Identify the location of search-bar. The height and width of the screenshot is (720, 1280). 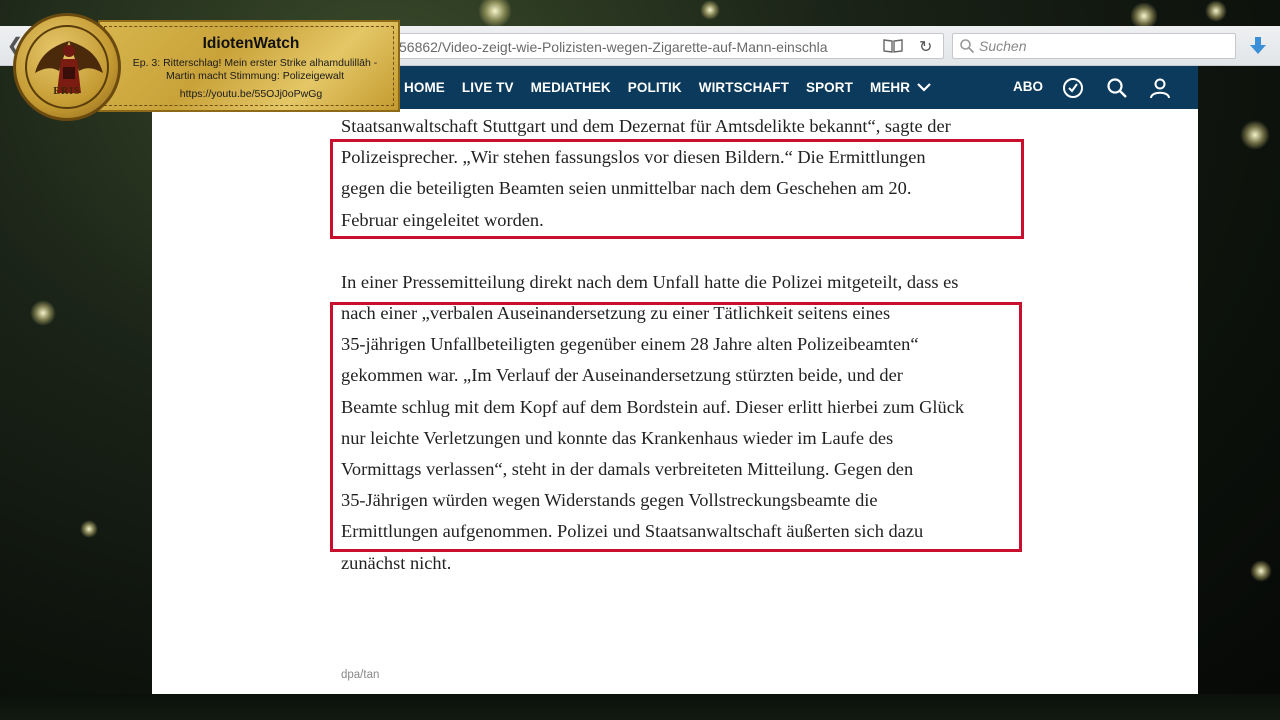
(1094, 46).